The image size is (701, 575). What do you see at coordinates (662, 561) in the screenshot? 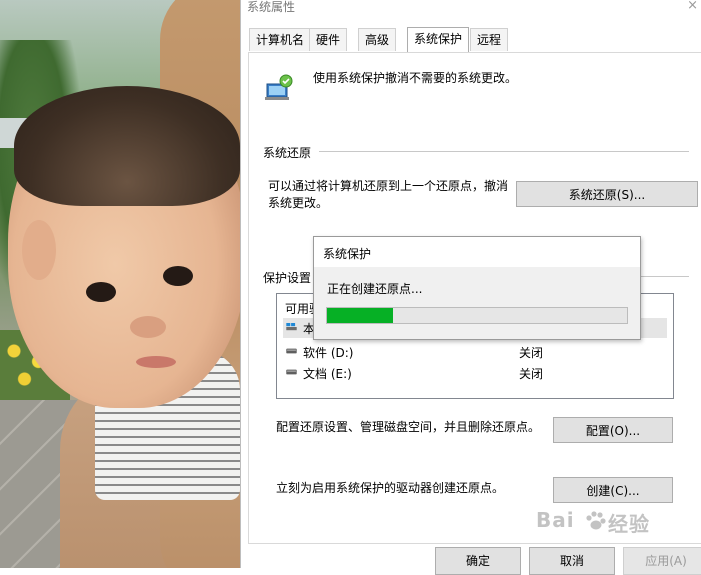
I see `apply-button: 应用(A)` at bounding box center [662, 561].